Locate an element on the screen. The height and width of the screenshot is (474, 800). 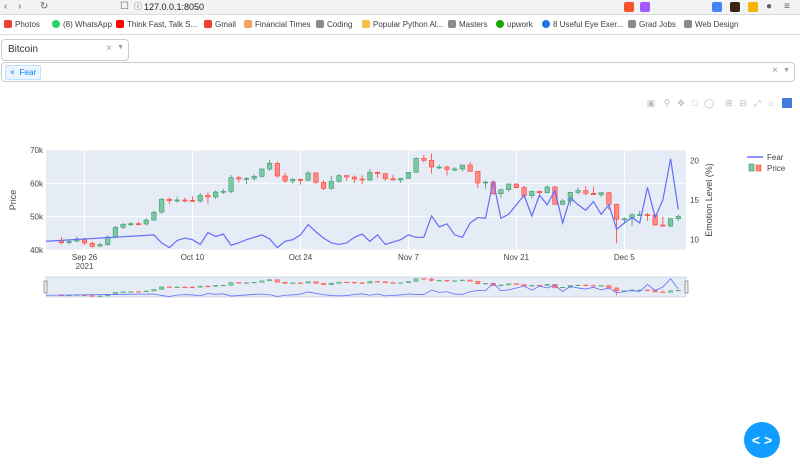
indicator-multiselect: × Fear × ▼ is located at coordinates (398, 72).